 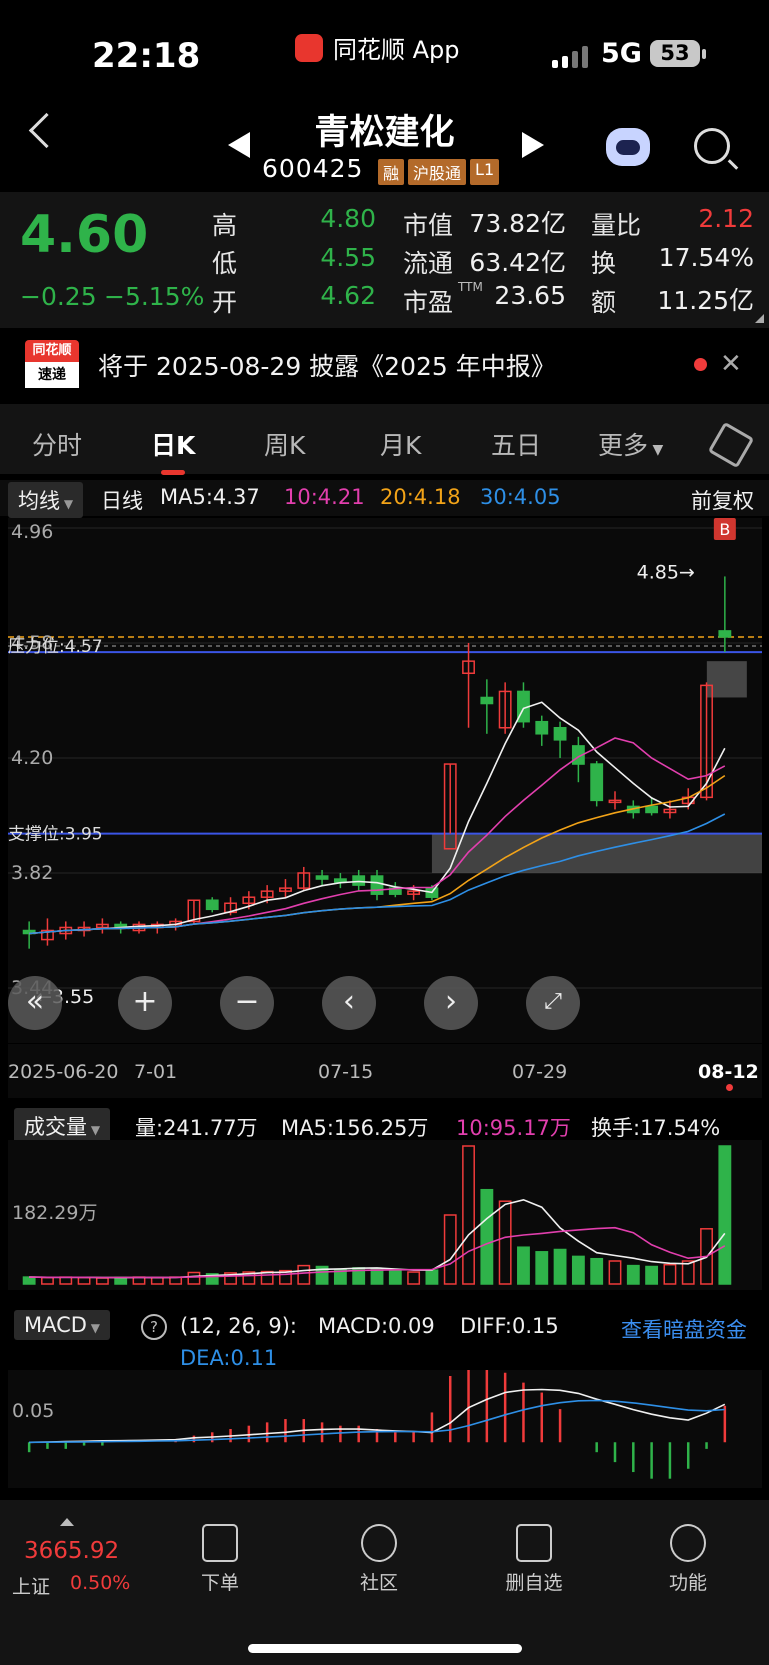 What do you see at coordinates (379, 1543) in the screenshot?
I see `community-icon` at bounding box center [379, 1543].